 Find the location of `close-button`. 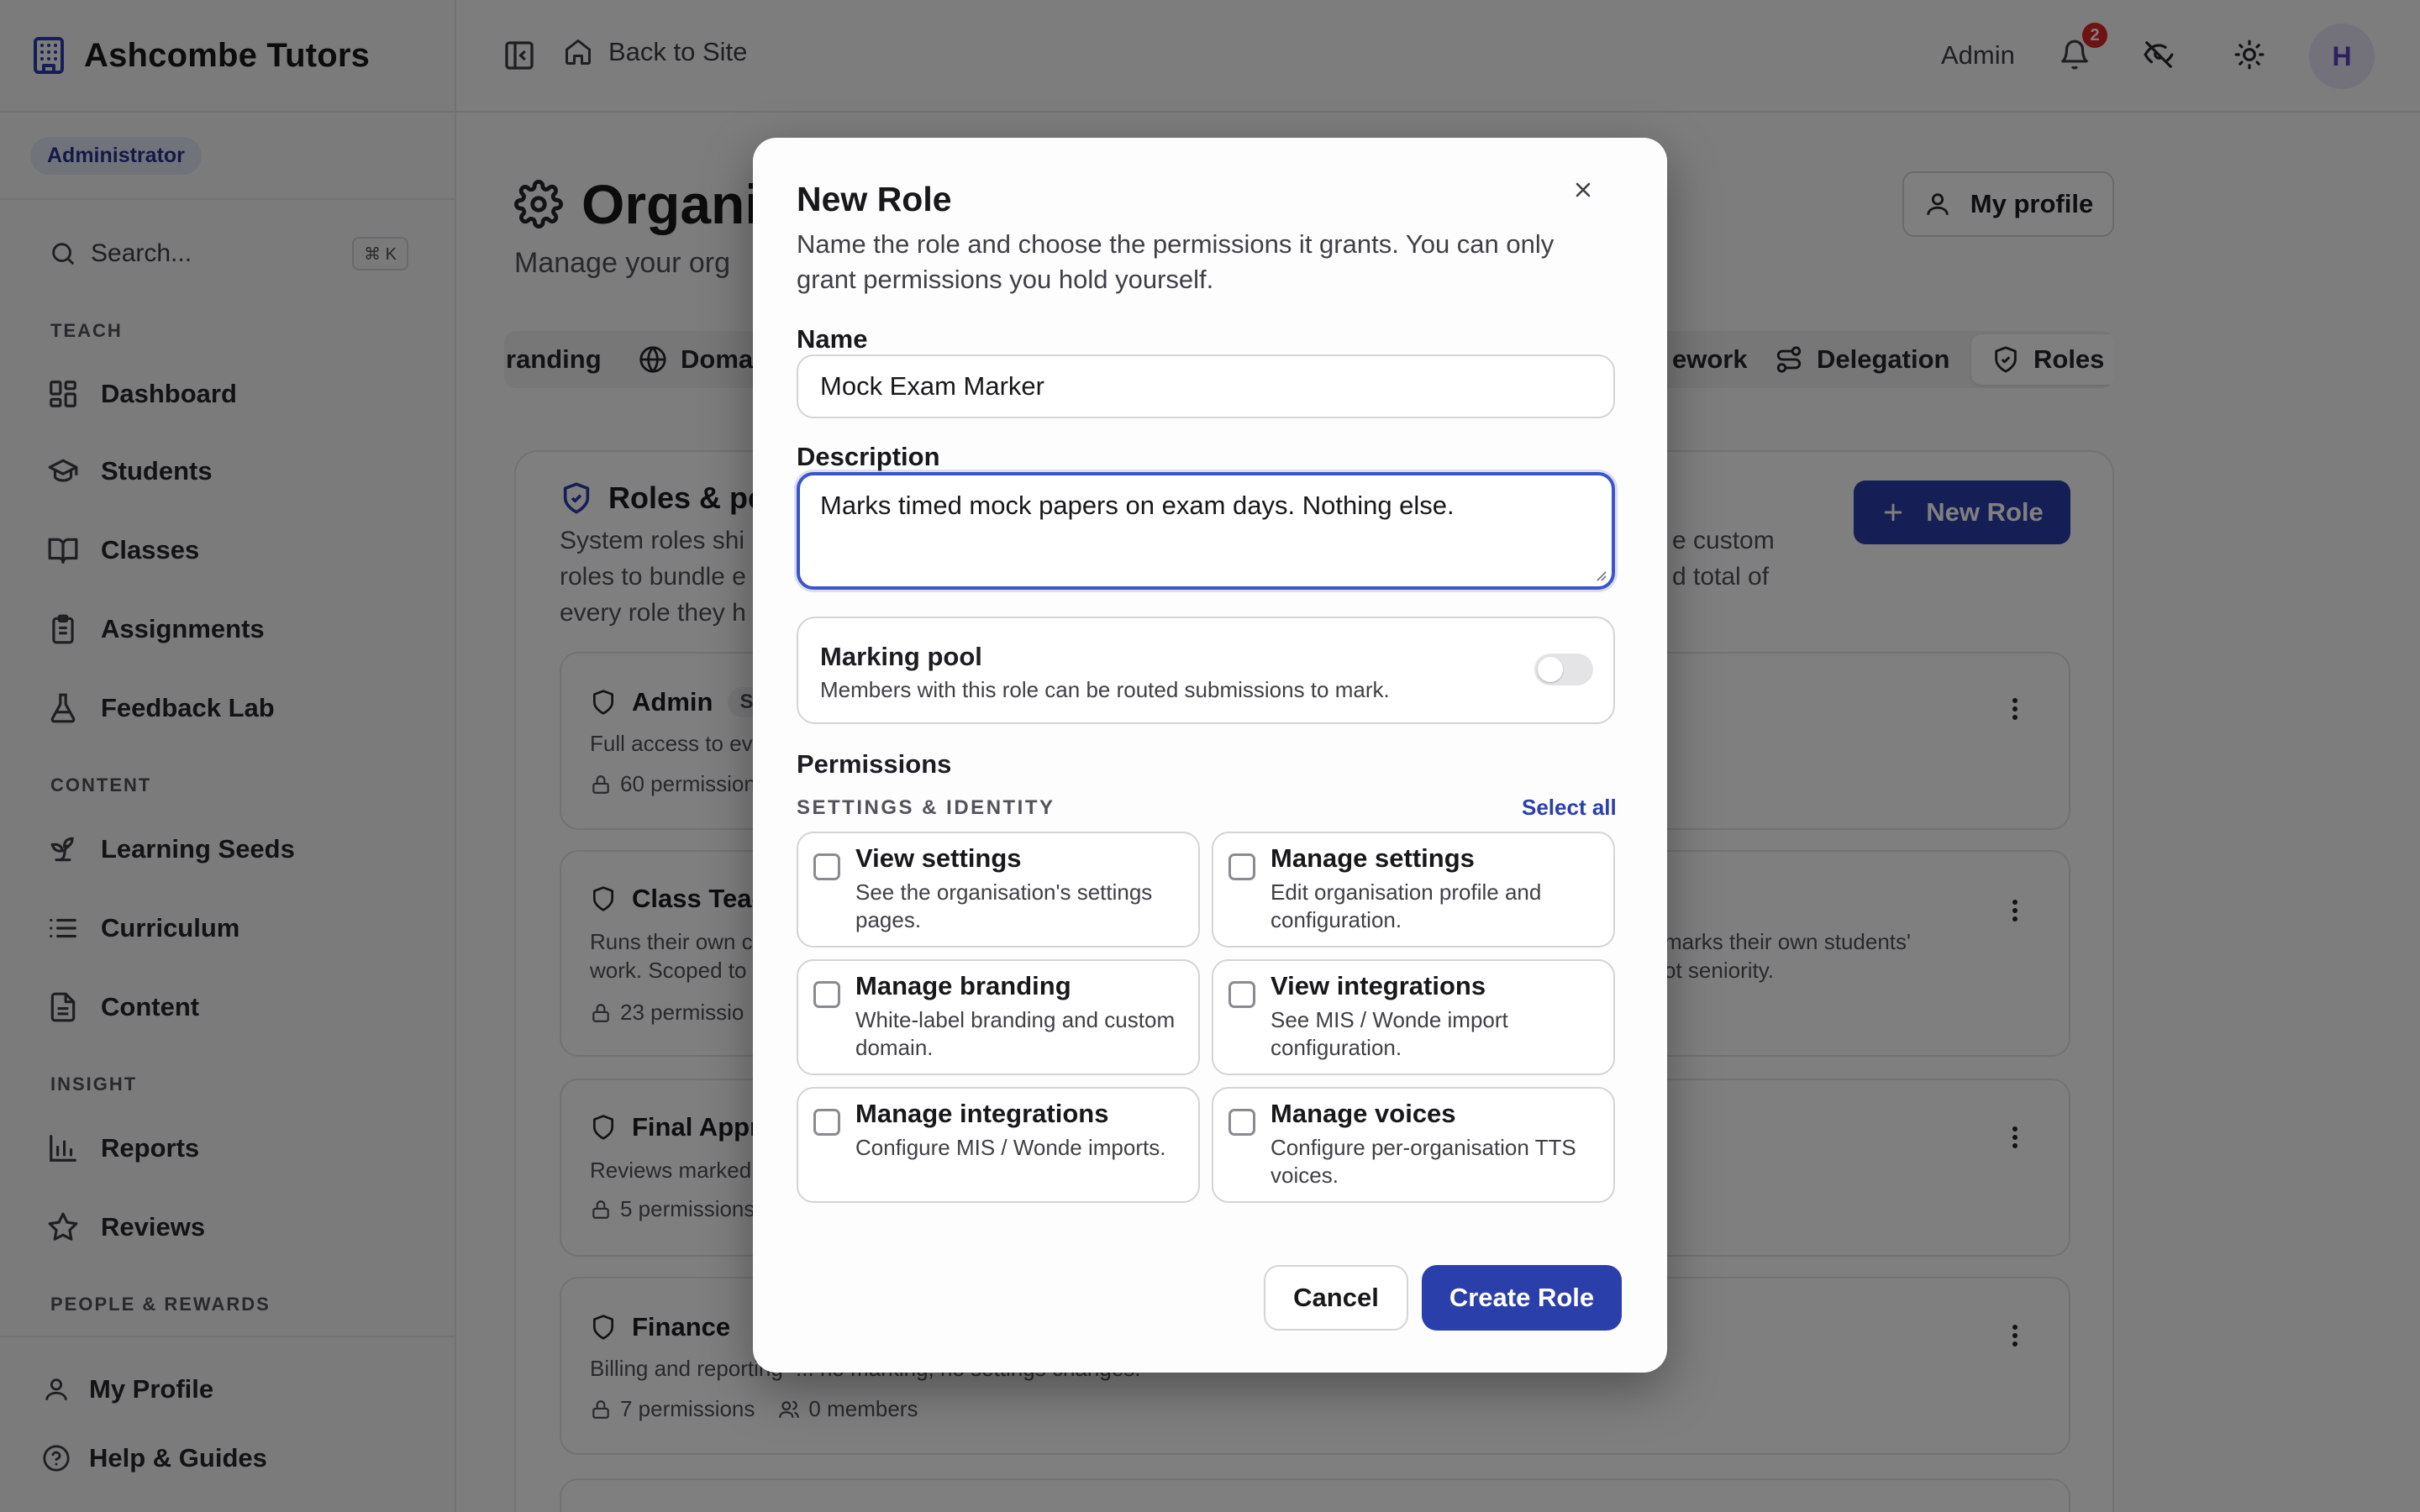

close-button is located at coordinates (1584, 189).